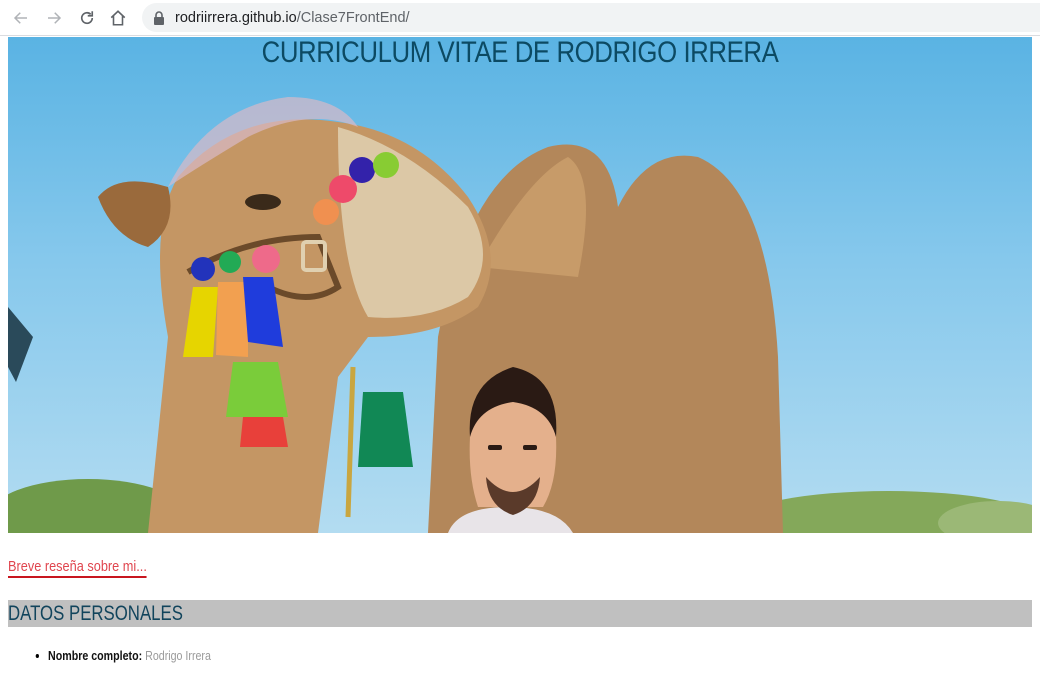  I want to click on arrow-right-icon, so click(55, 18).